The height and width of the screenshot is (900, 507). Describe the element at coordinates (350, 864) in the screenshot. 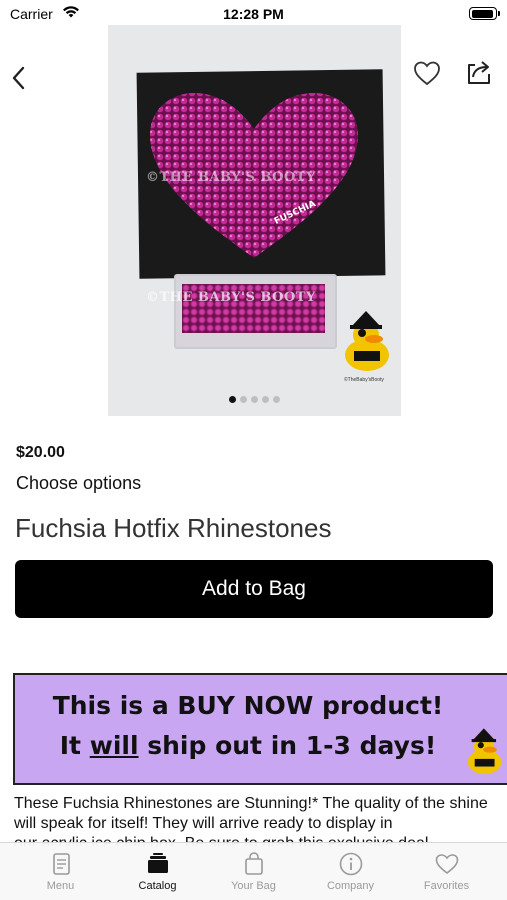

I see `info-icon` at that location.